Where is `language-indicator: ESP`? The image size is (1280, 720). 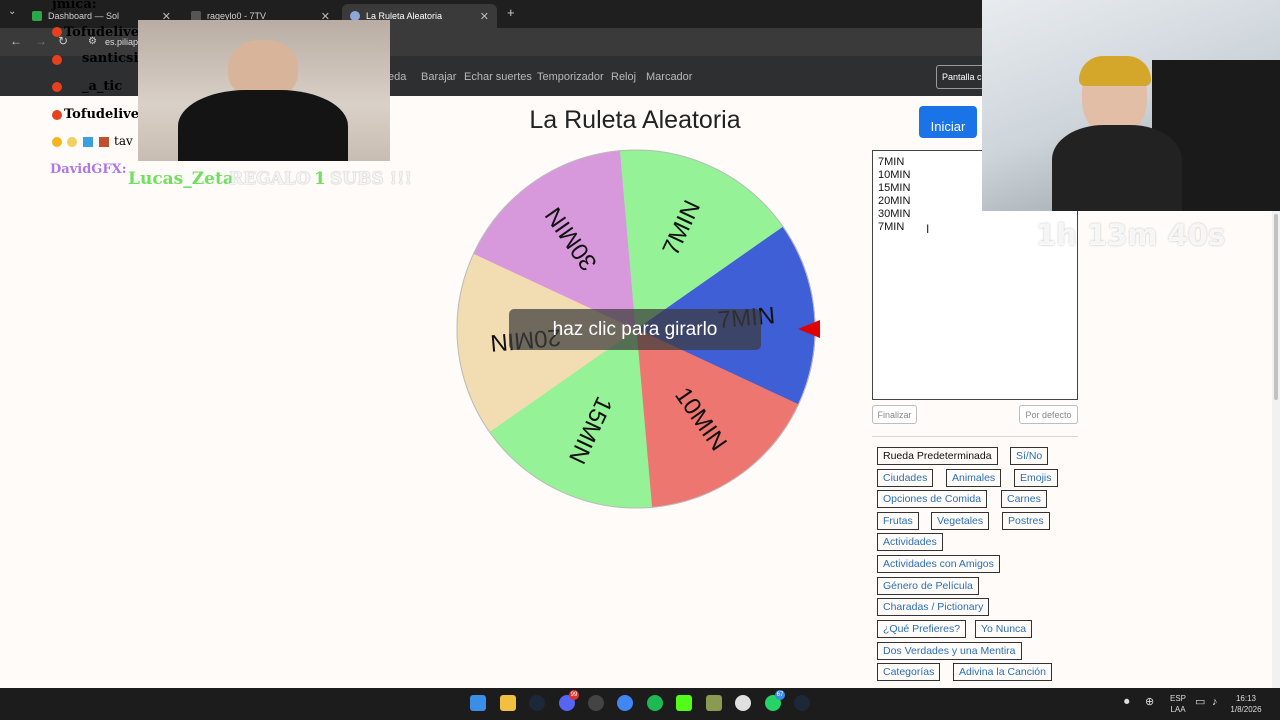
language-indicator: ESP is located at coordinates (1178, 699).